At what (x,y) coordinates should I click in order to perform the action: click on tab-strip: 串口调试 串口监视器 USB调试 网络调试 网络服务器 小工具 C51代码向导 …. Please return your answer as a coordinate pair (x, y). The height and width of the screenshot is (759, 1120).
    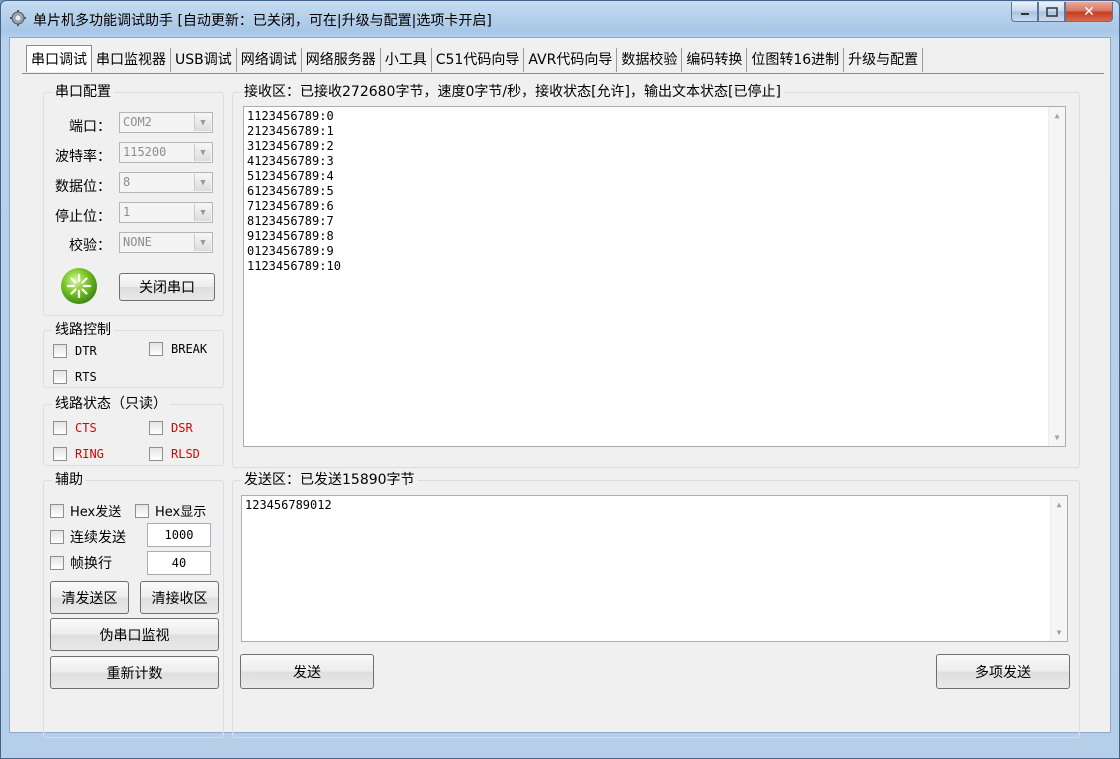
    Looking at the image, I should click on (475, 59).